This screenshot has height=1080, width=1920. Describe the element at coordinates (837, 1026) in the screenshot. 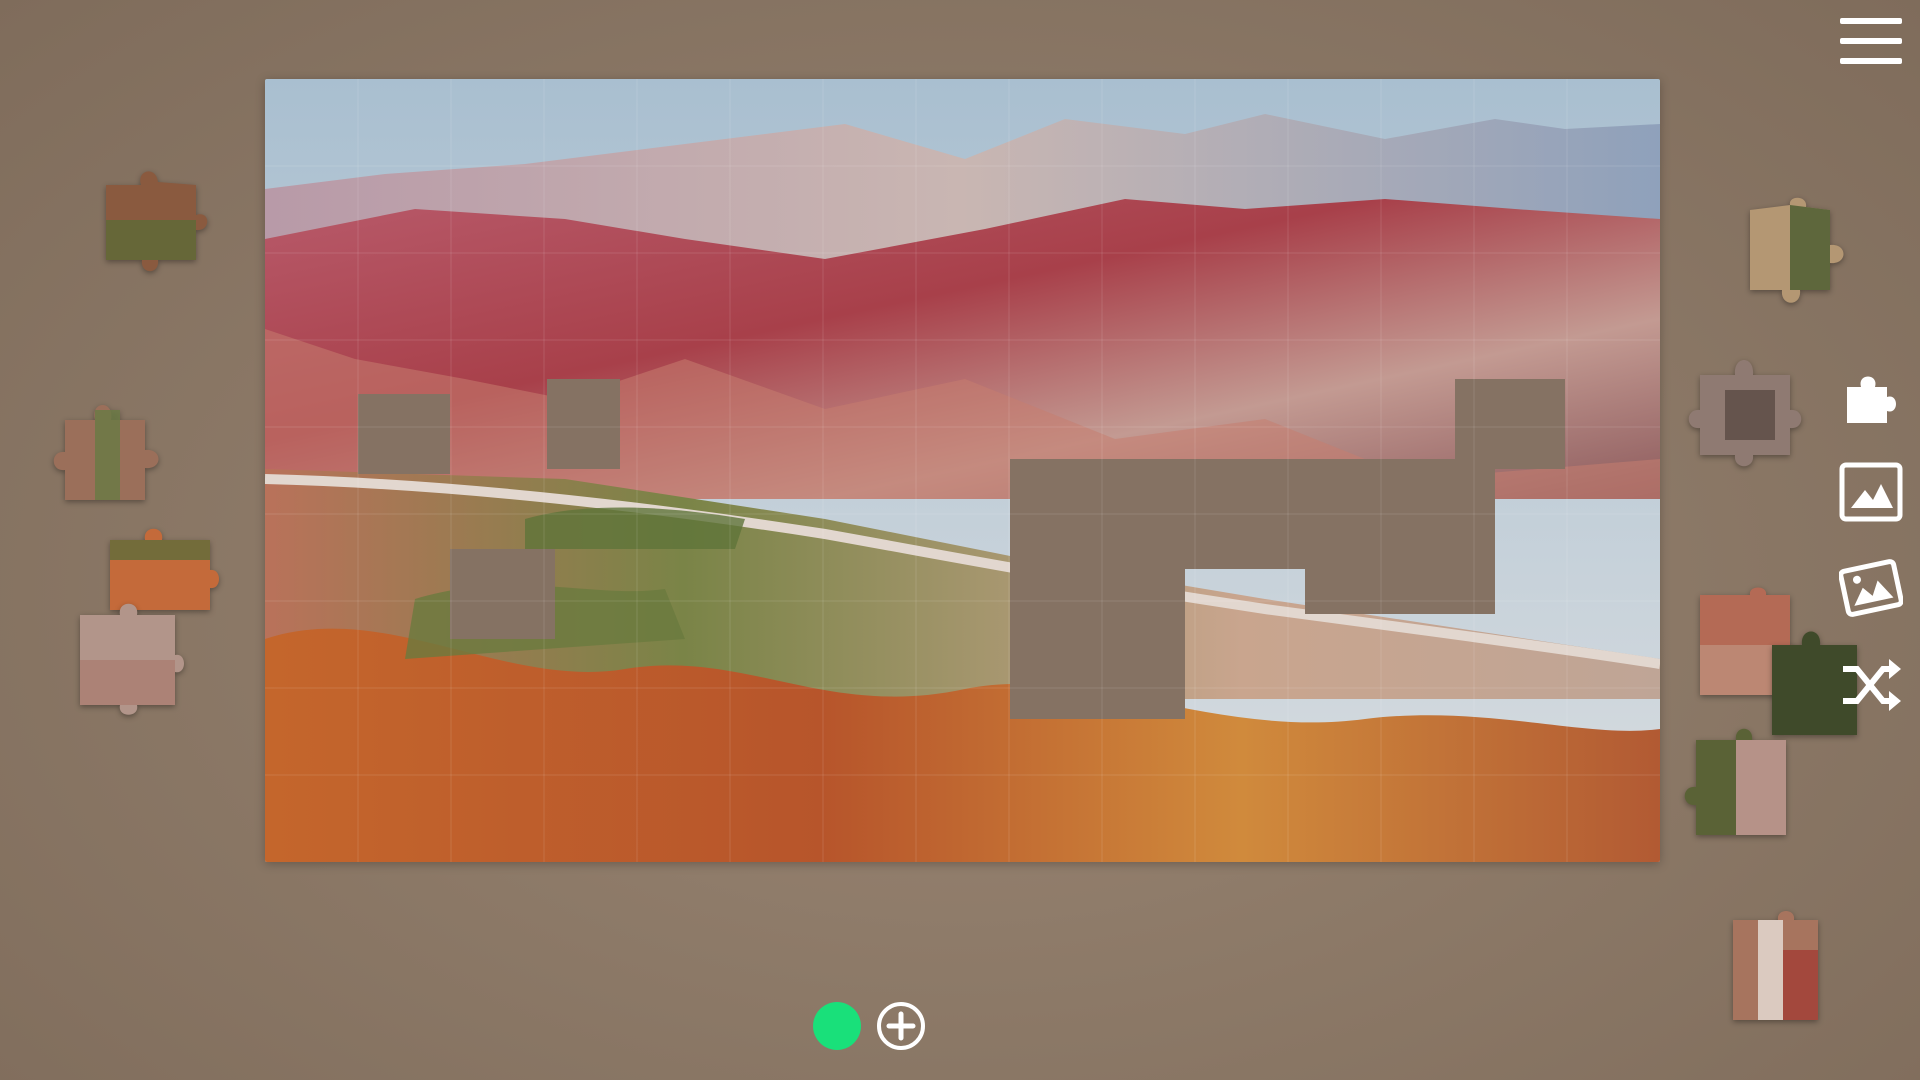

I see `player-indicator` at that location.